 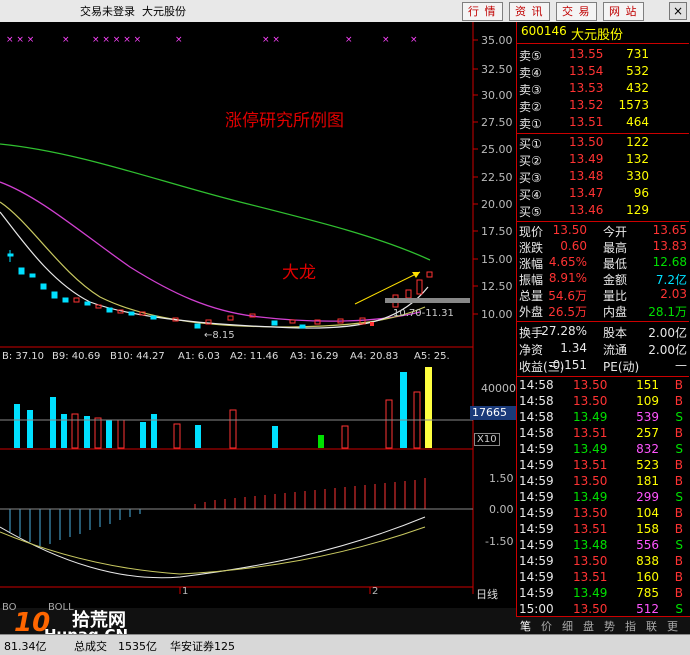 I want to click on ask-price: 13.55, so click(x=586, y=54).